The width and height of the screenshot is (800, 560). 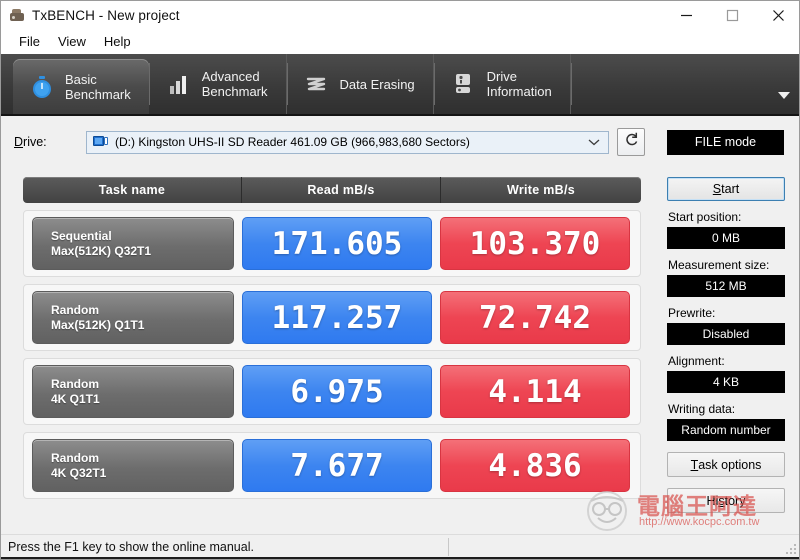 I want to click on write-value: 4.836, so click(x=535, y=465).